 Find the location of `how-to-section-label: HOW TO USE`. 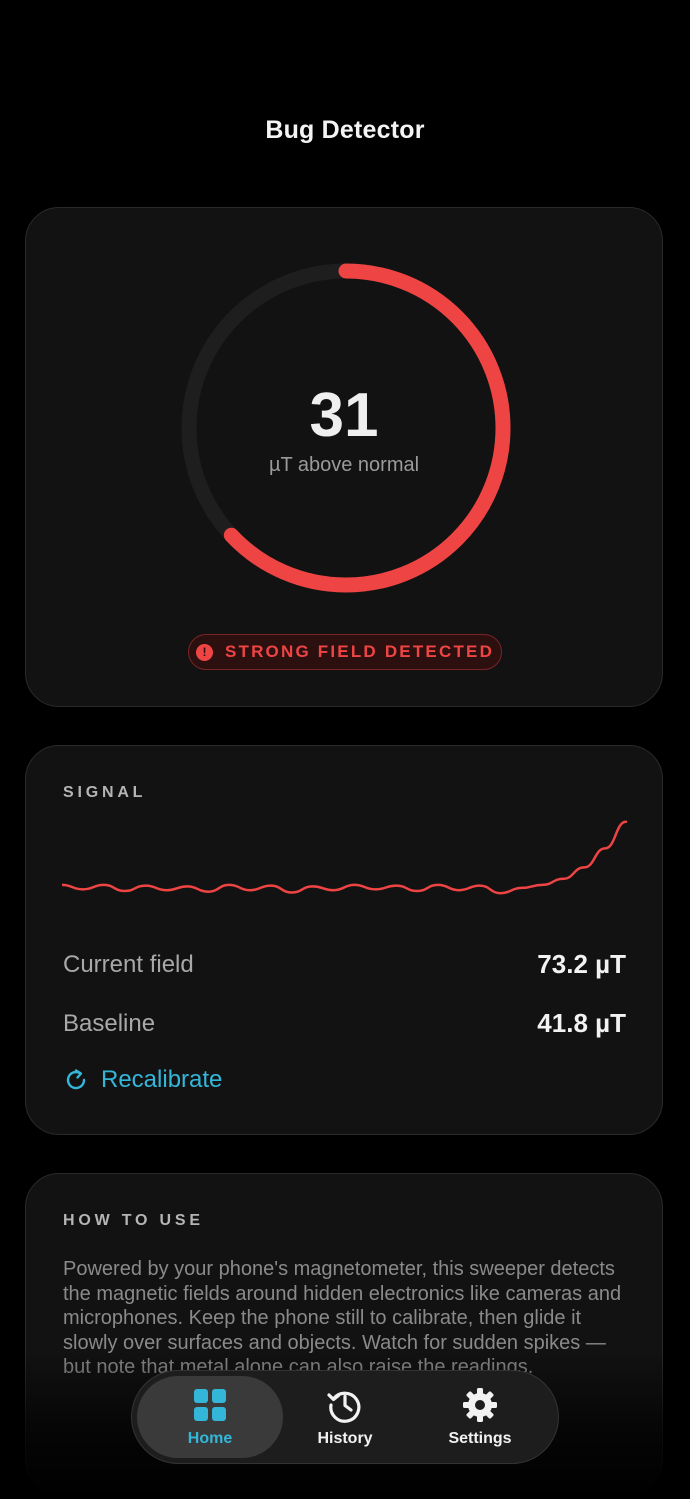

how-to-section-label: HOW TO USE is located at coordinates (133, 1220).